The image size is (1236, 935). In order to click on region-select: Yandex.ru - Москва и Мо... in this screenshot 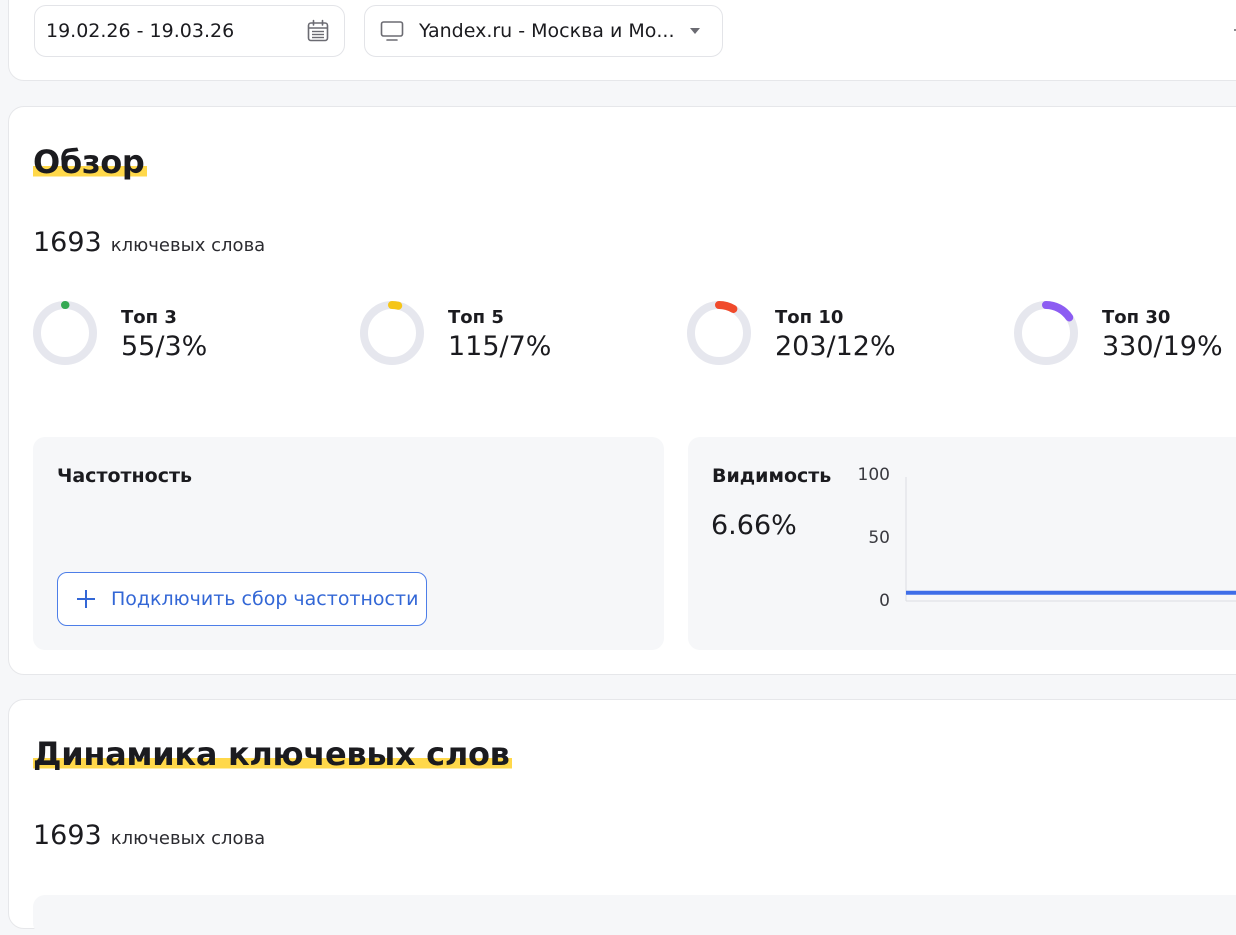, I will do `click(543, 31)`.